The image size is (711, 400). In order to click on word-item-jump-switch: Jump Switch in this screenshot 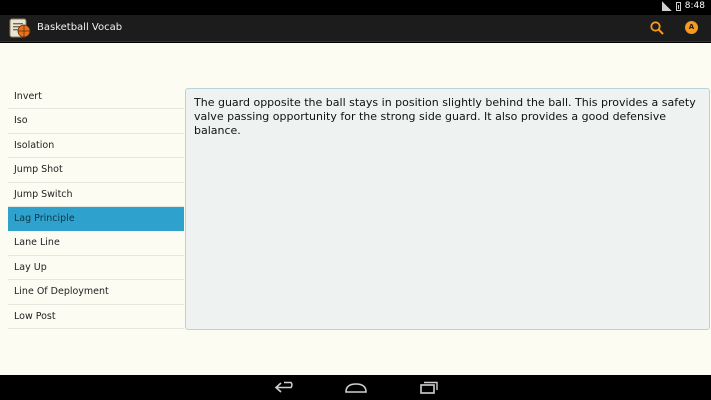, I will do `click(96, 195)`.